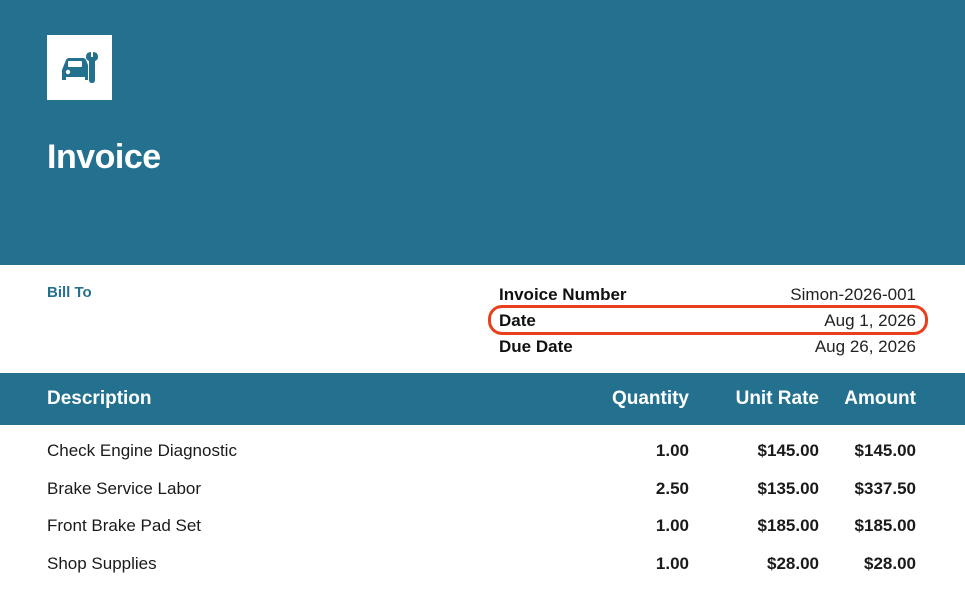  What do you see at coordinates (104, 157) in the screenshot?
I see `page-title: Invoice` at bounding box center [104, 157].